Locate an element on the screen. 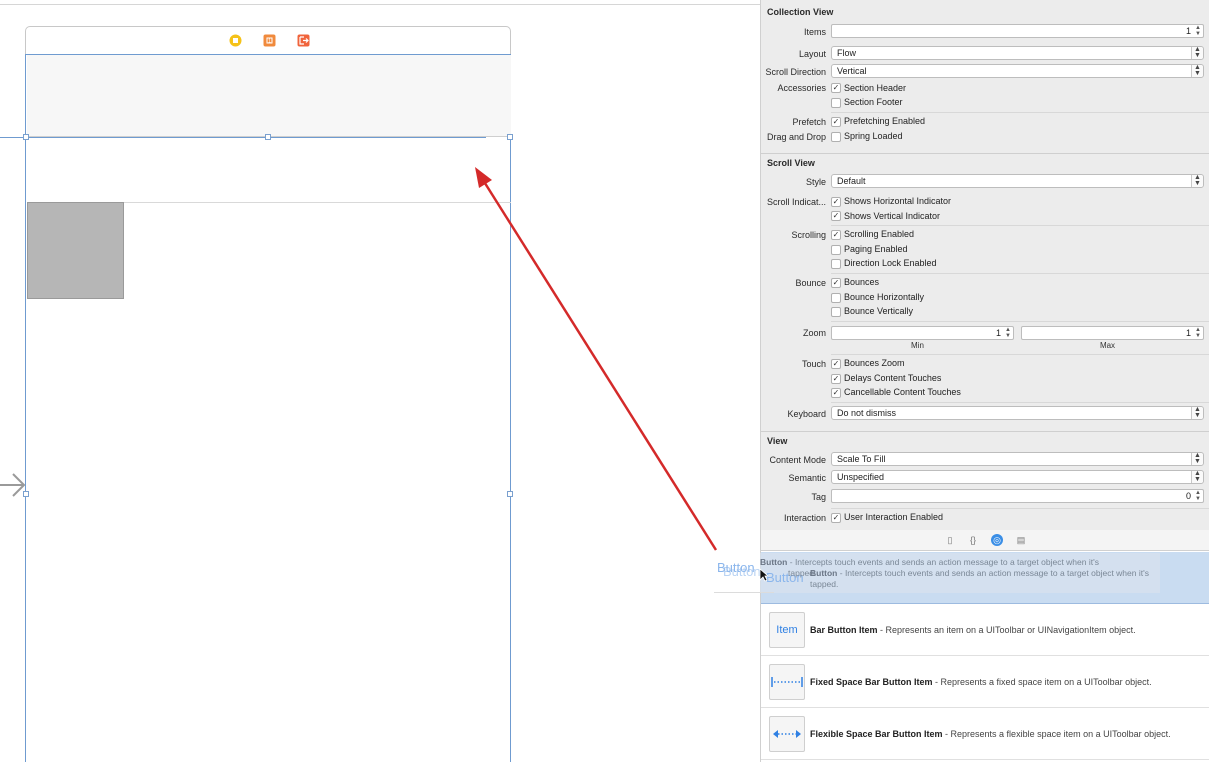 The width and height of the screenshot is (1209, 762). bounces-zoom-label: Bounces Zoom is located at coordinates (874, 363).